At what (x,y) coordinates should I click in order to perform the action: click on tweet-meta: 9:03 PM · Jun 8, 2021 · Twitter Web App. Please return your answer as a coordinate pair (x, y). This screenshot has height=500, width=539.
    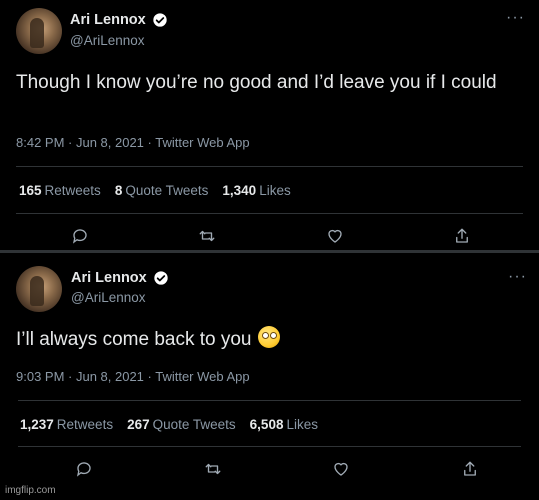
    Looking at the image, I should click on (133, 376).